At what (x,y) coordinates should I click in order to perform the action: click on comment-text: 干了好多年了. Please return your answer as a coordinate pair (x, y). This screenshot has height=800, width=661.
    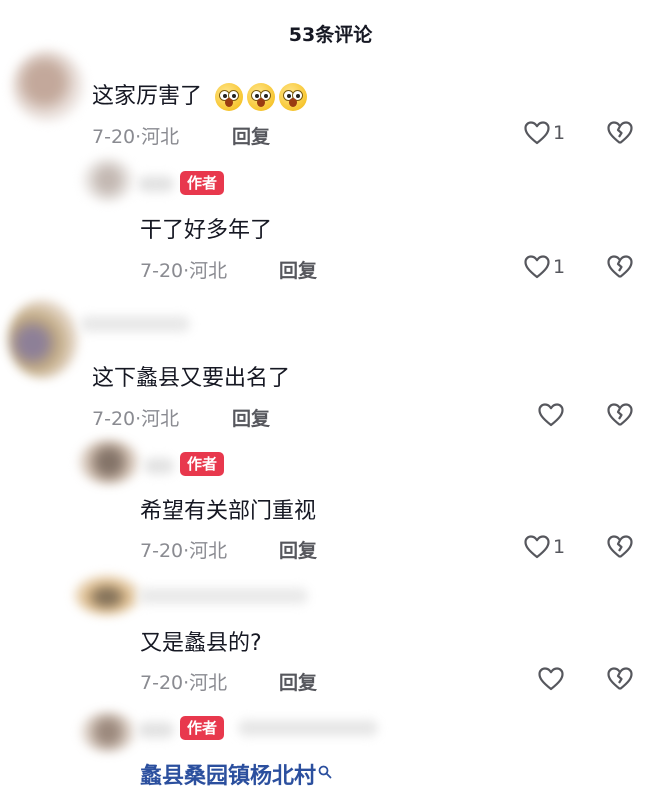
    Looking at the image, I should click on (206, 230).